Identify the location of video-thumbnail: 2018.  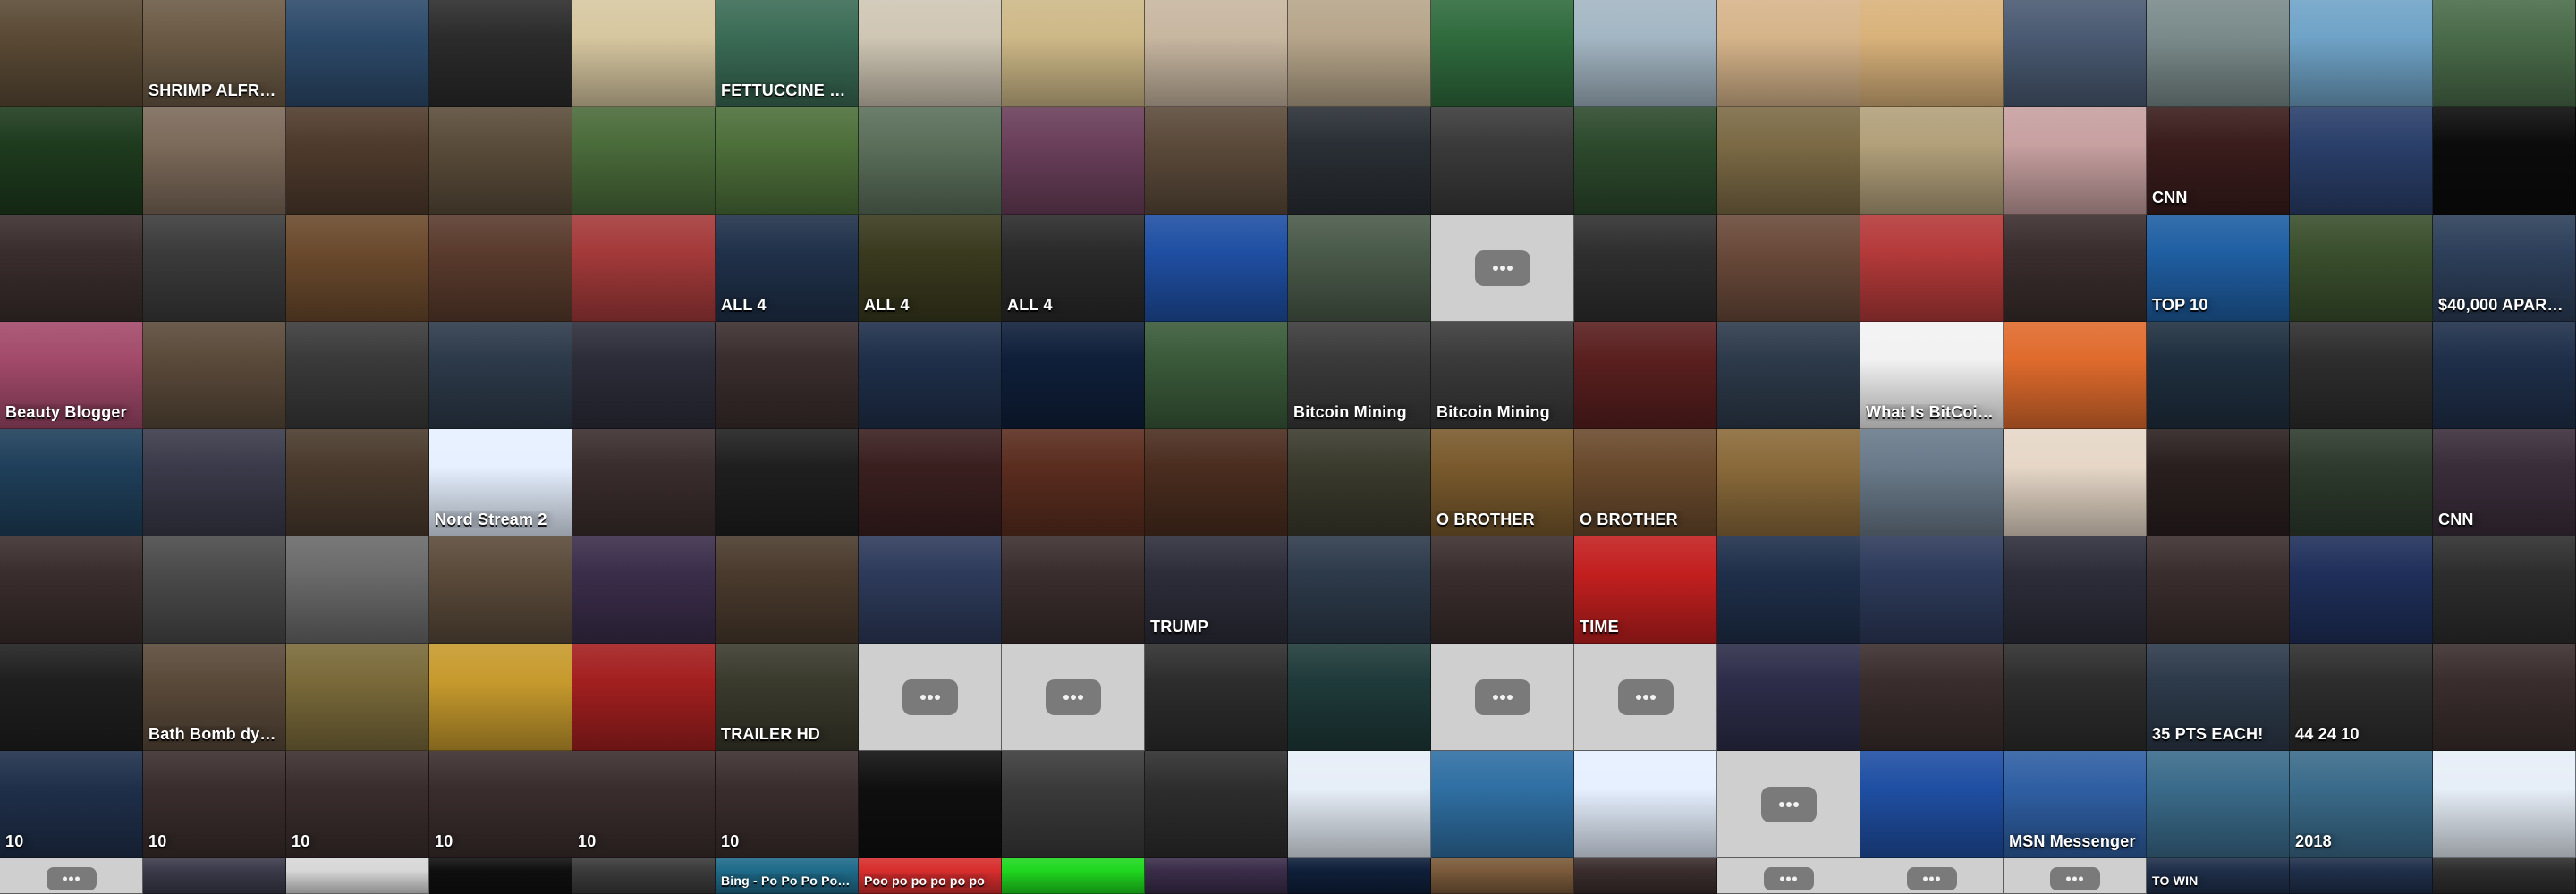
(2361, 804).